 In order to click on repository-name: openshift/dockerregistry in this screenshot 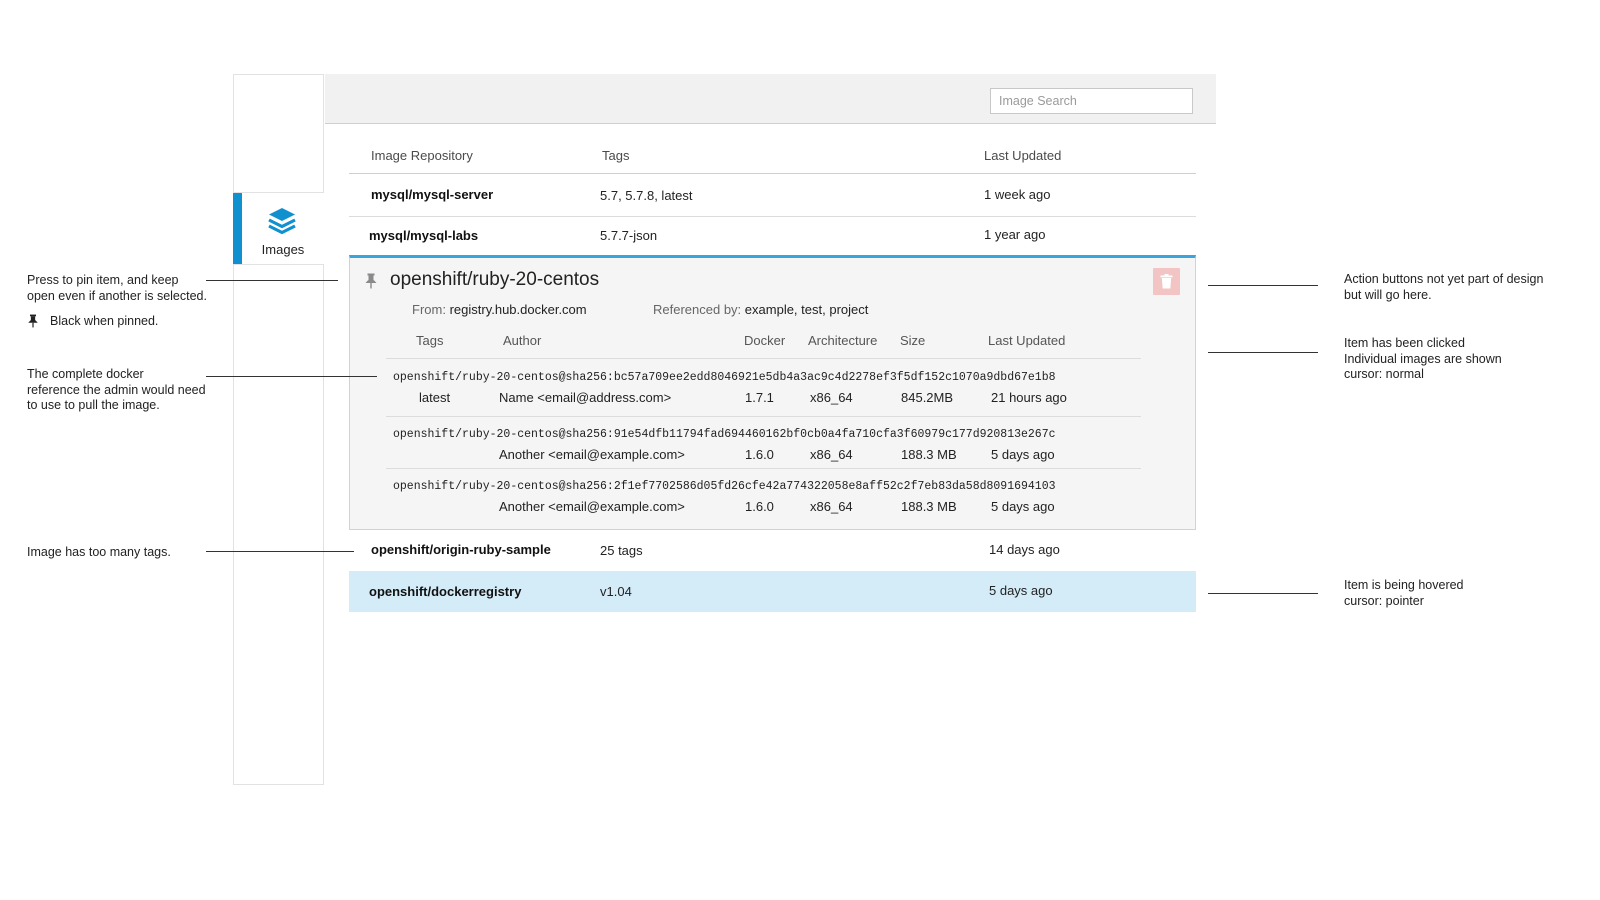, I will do `click(445, 591)`.